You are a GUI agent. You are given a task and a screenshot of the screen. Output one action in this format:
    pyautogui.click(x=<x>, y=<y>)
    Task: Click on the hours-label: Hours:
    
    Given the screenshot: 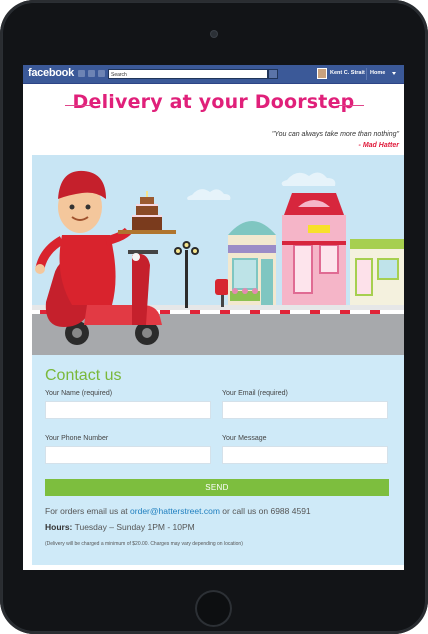 What is the action you would take?
    pyautogui.click(x=59, y=527)
    